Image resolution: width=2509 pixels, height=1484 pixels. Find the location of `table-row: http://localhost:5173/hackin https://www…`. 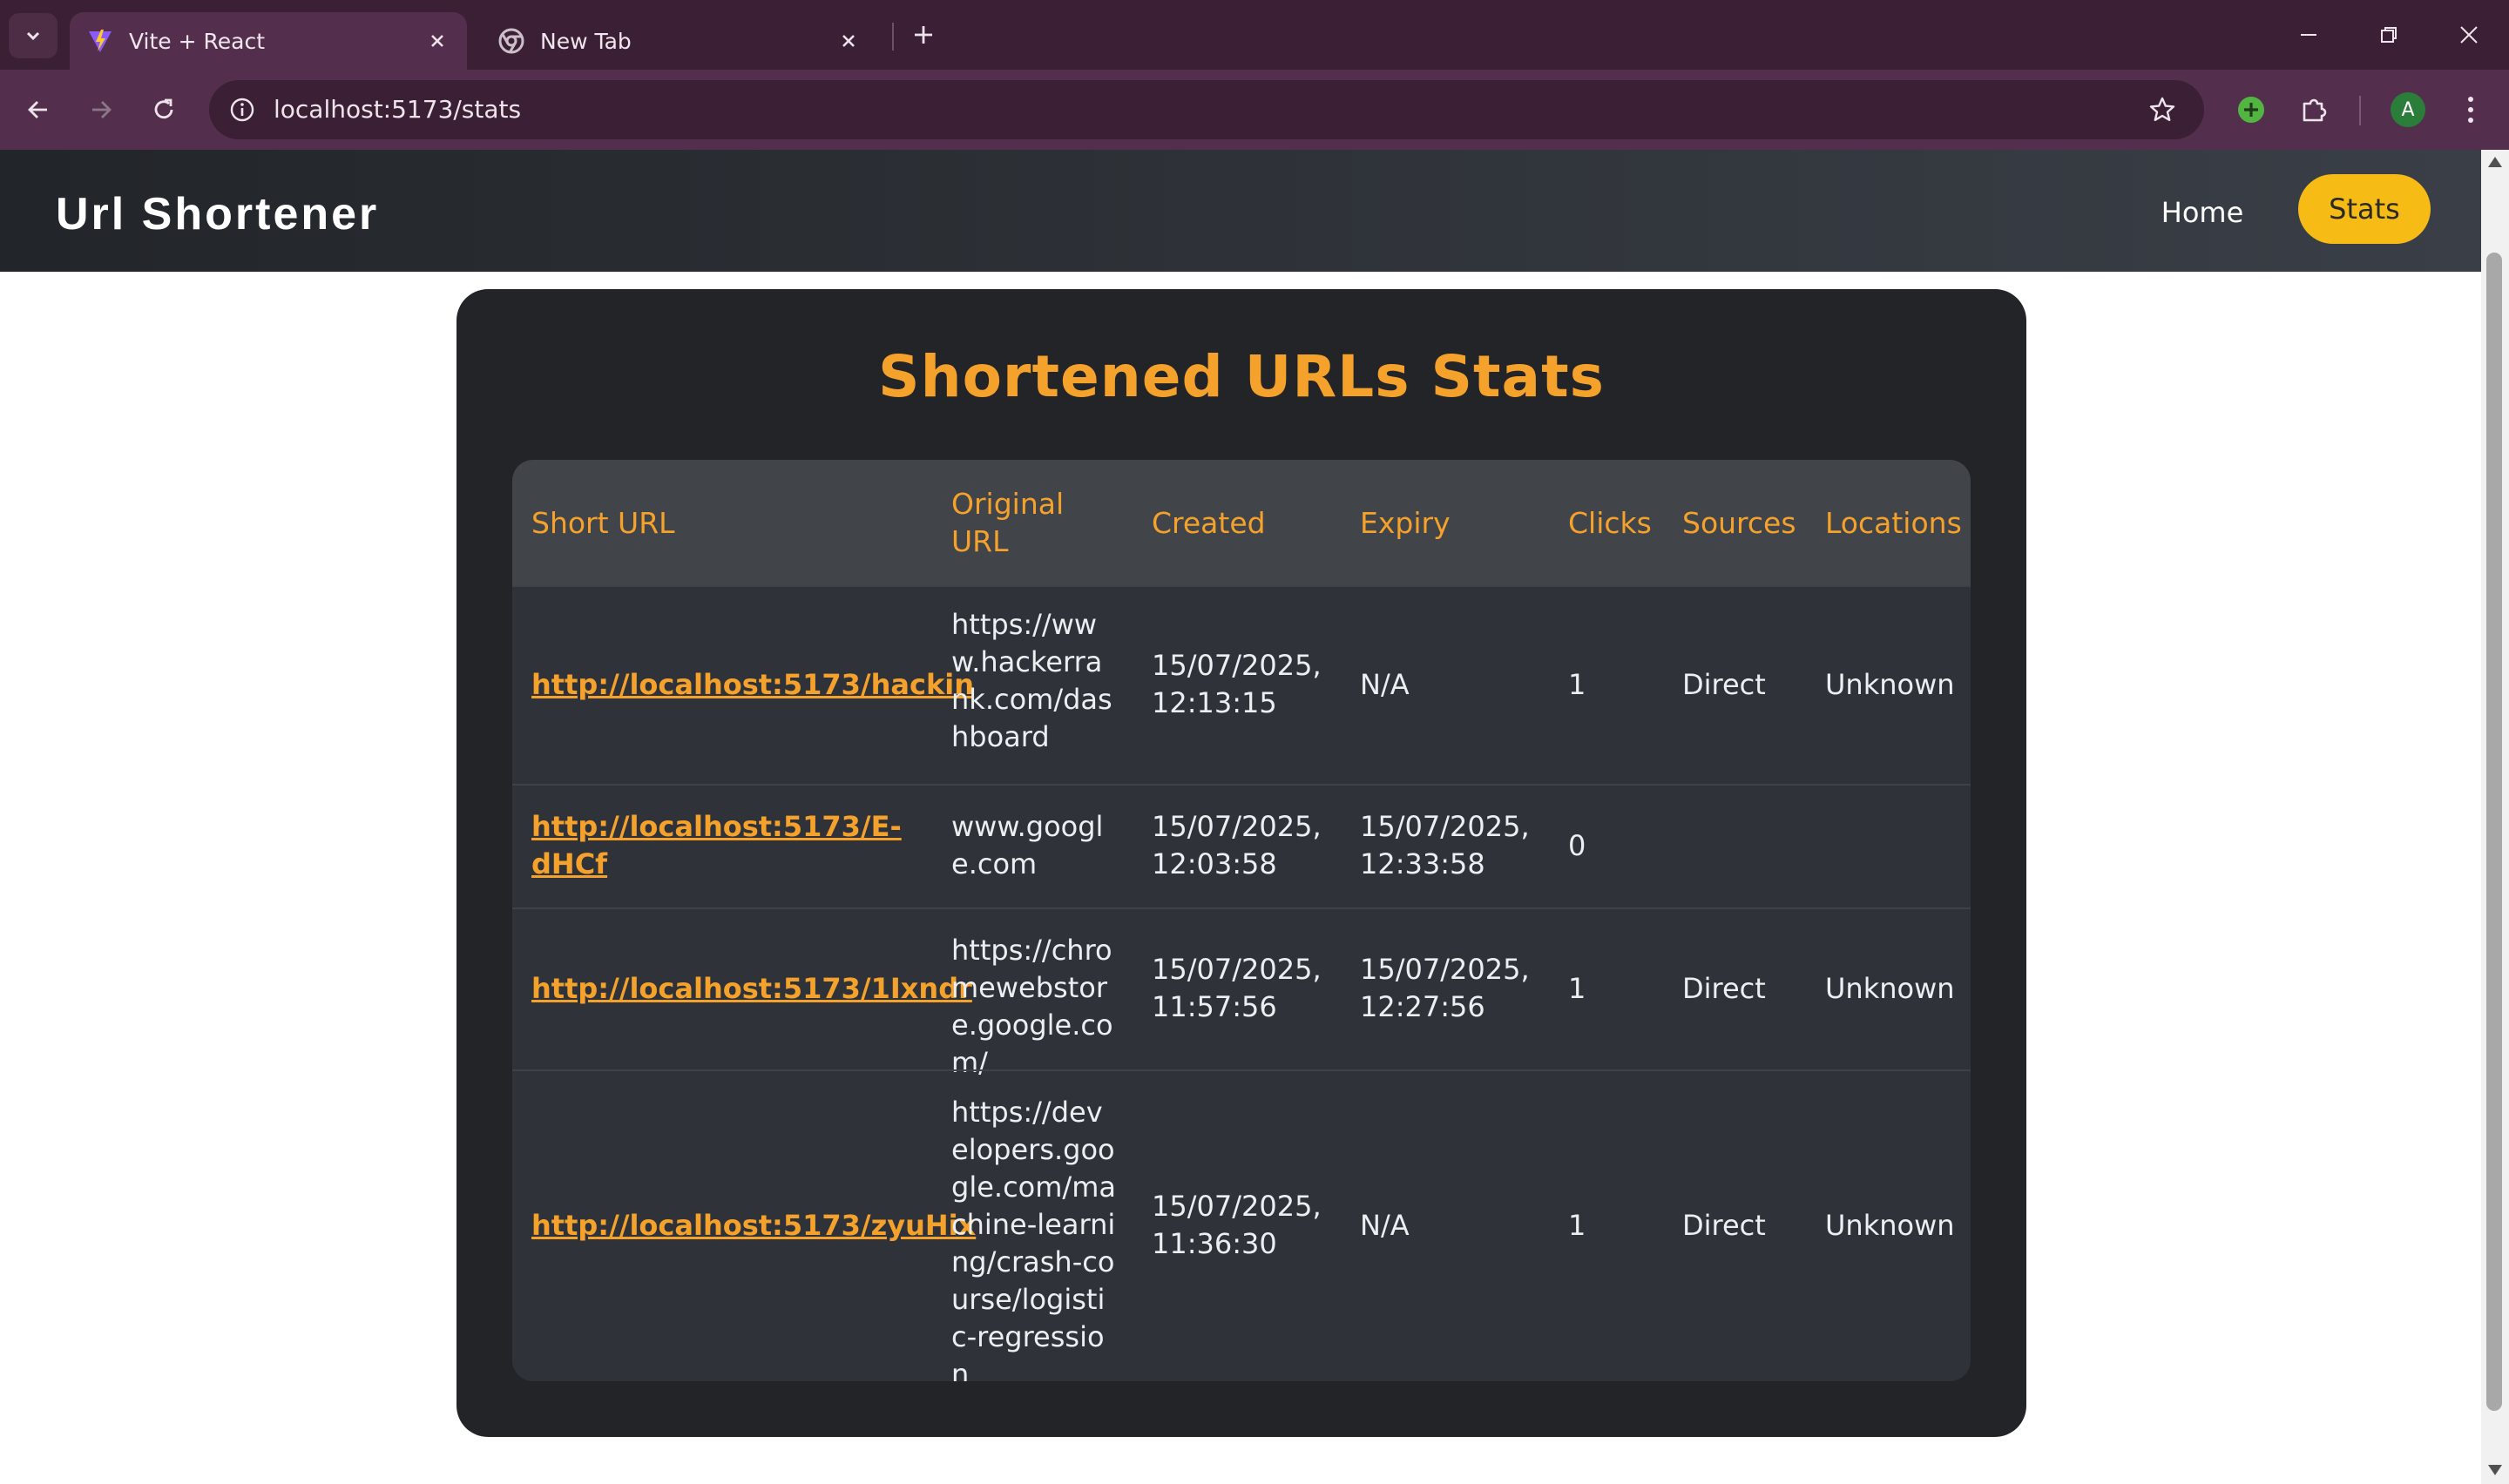

table-row: http://localhost:5173/hackin https://www… is located at coordinates (1241, 686).